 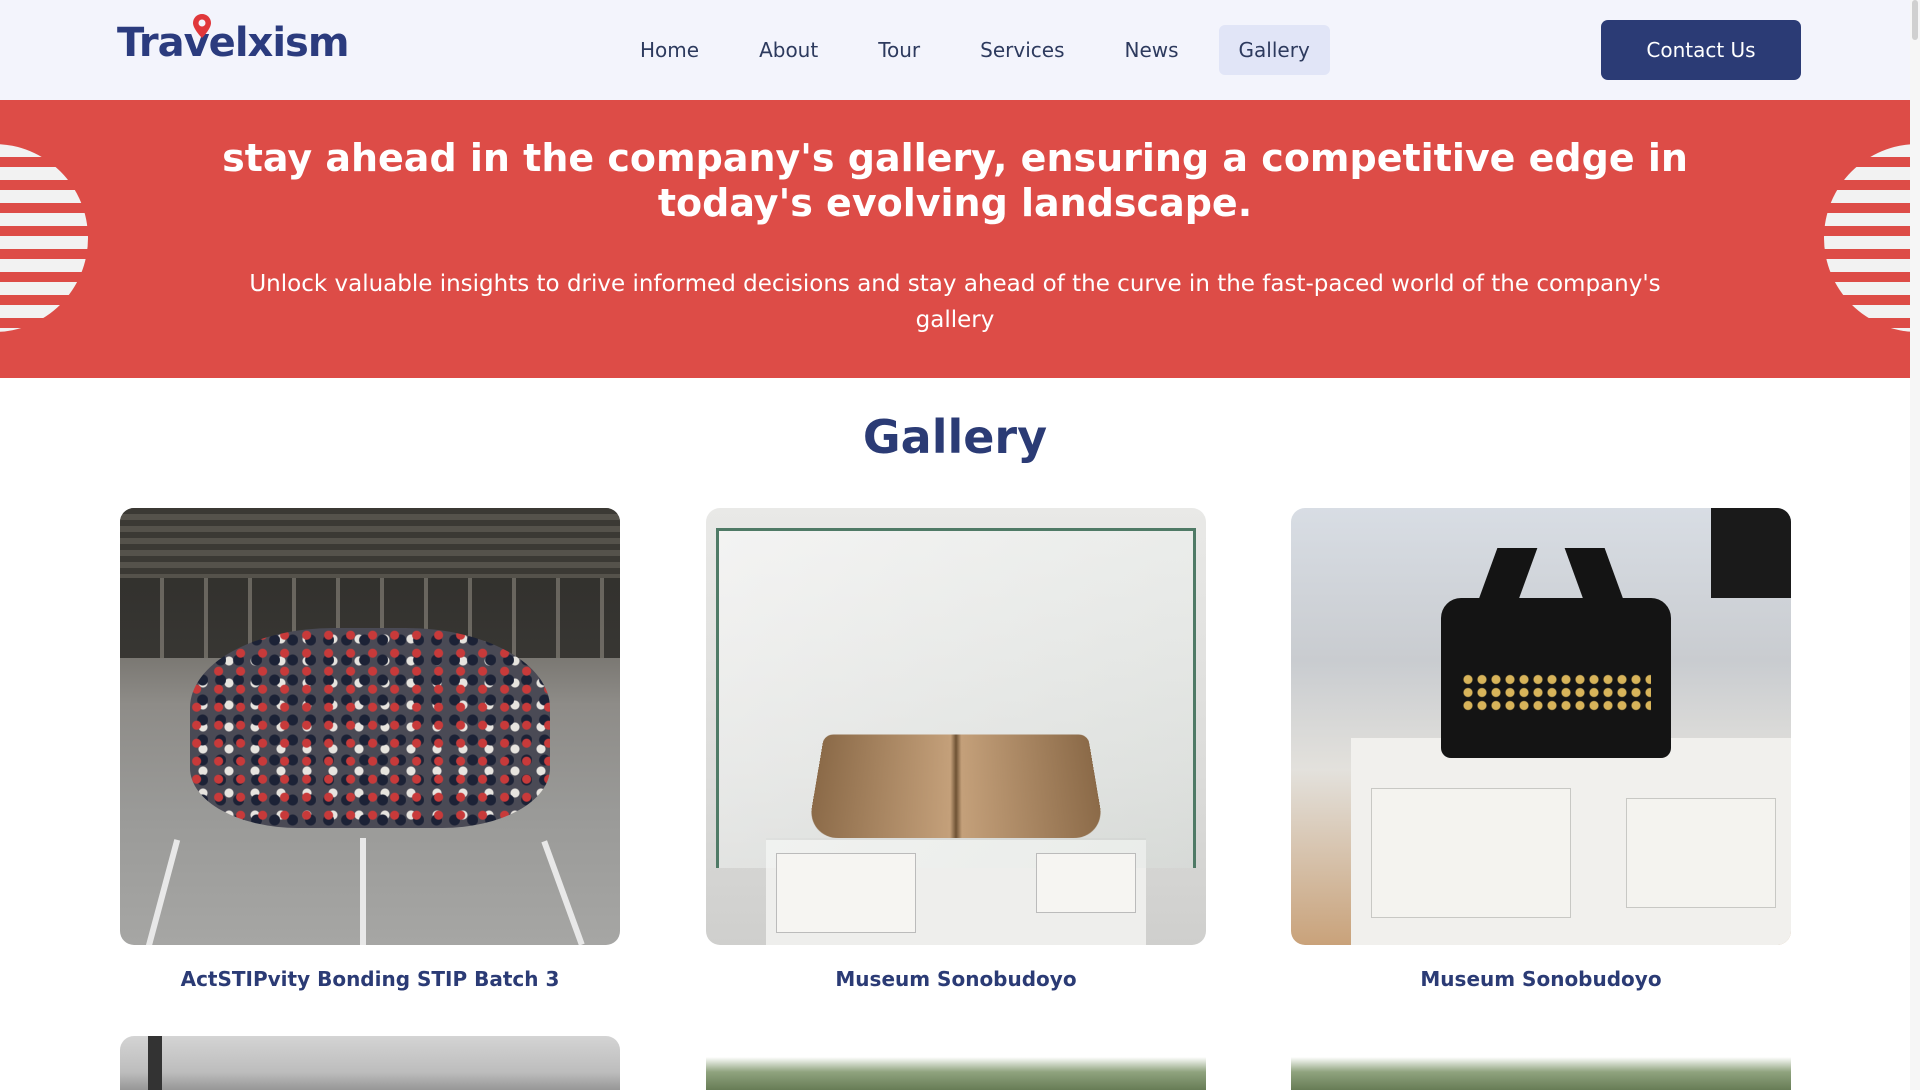 What do you see at coordinates (788, 50) in the screenshot?
I see `nav-about: About` at bounding box center [788, 50].